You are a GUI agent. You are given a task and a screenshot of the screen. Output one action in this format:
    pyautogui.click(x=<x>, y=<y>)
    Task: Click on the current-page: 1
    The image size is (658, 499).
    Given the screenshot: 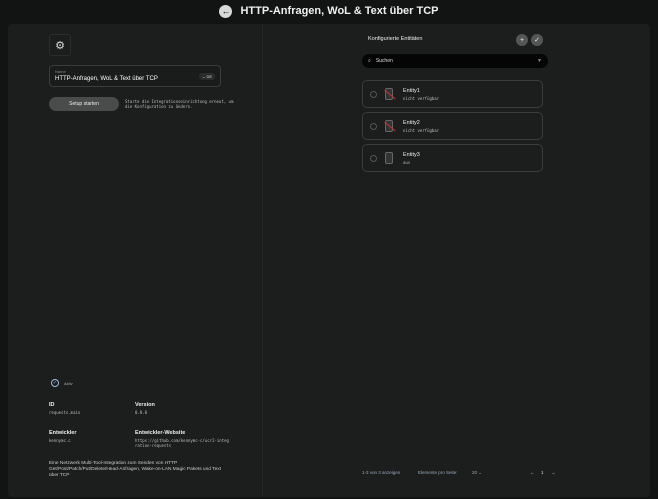 What is the action you would take?
    pyautogui.click(x=542, y=472)
    